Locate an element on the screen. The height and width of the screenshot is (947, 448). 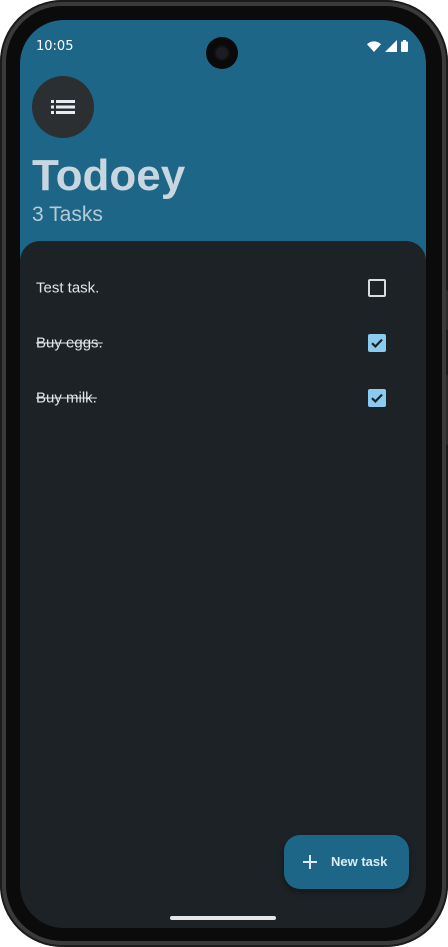
menu-button is located at coordinates (63, 107).